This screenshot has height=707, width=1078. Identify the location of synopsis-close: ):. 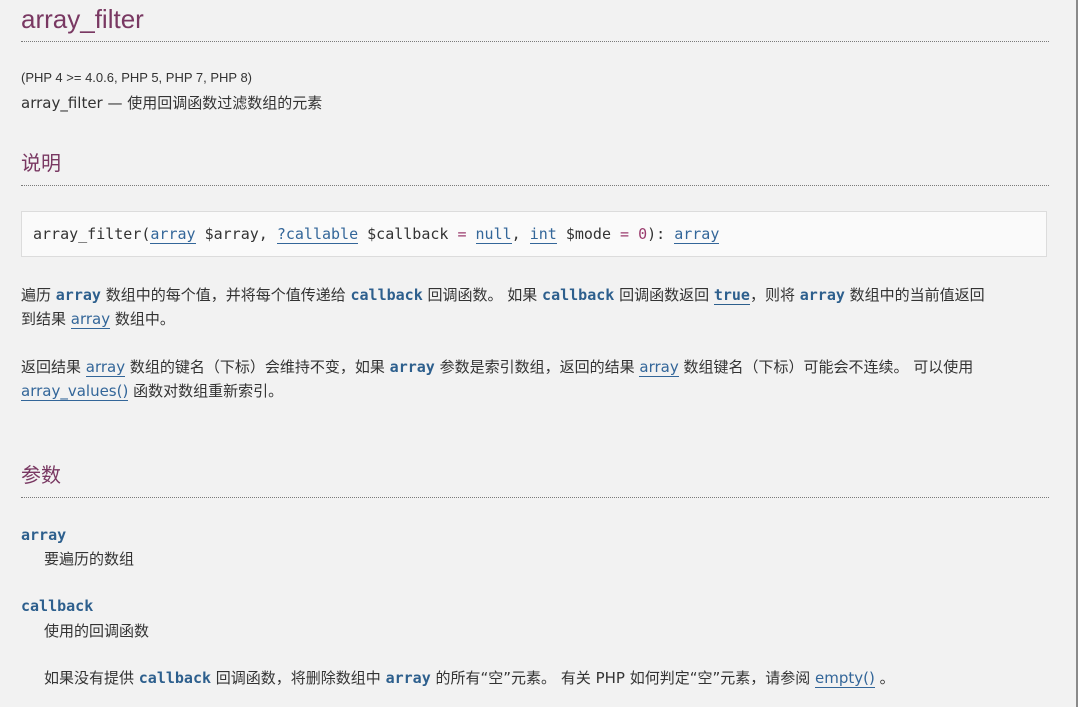
(661, 234).